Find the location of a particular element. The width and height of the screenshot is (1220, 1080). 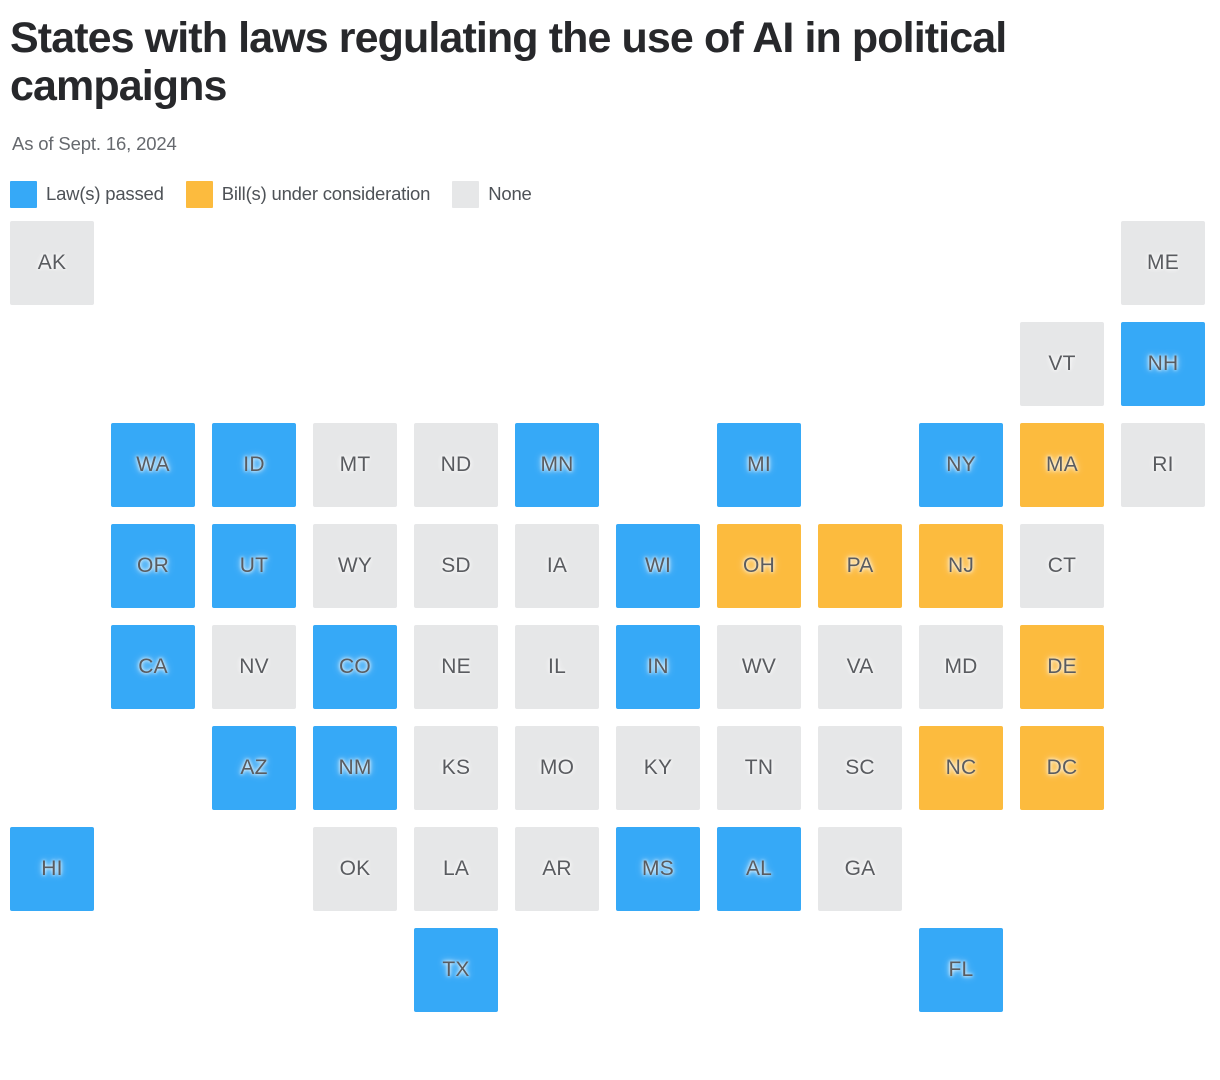

state-tile-tn: TN is located at coordinates (759, 767).